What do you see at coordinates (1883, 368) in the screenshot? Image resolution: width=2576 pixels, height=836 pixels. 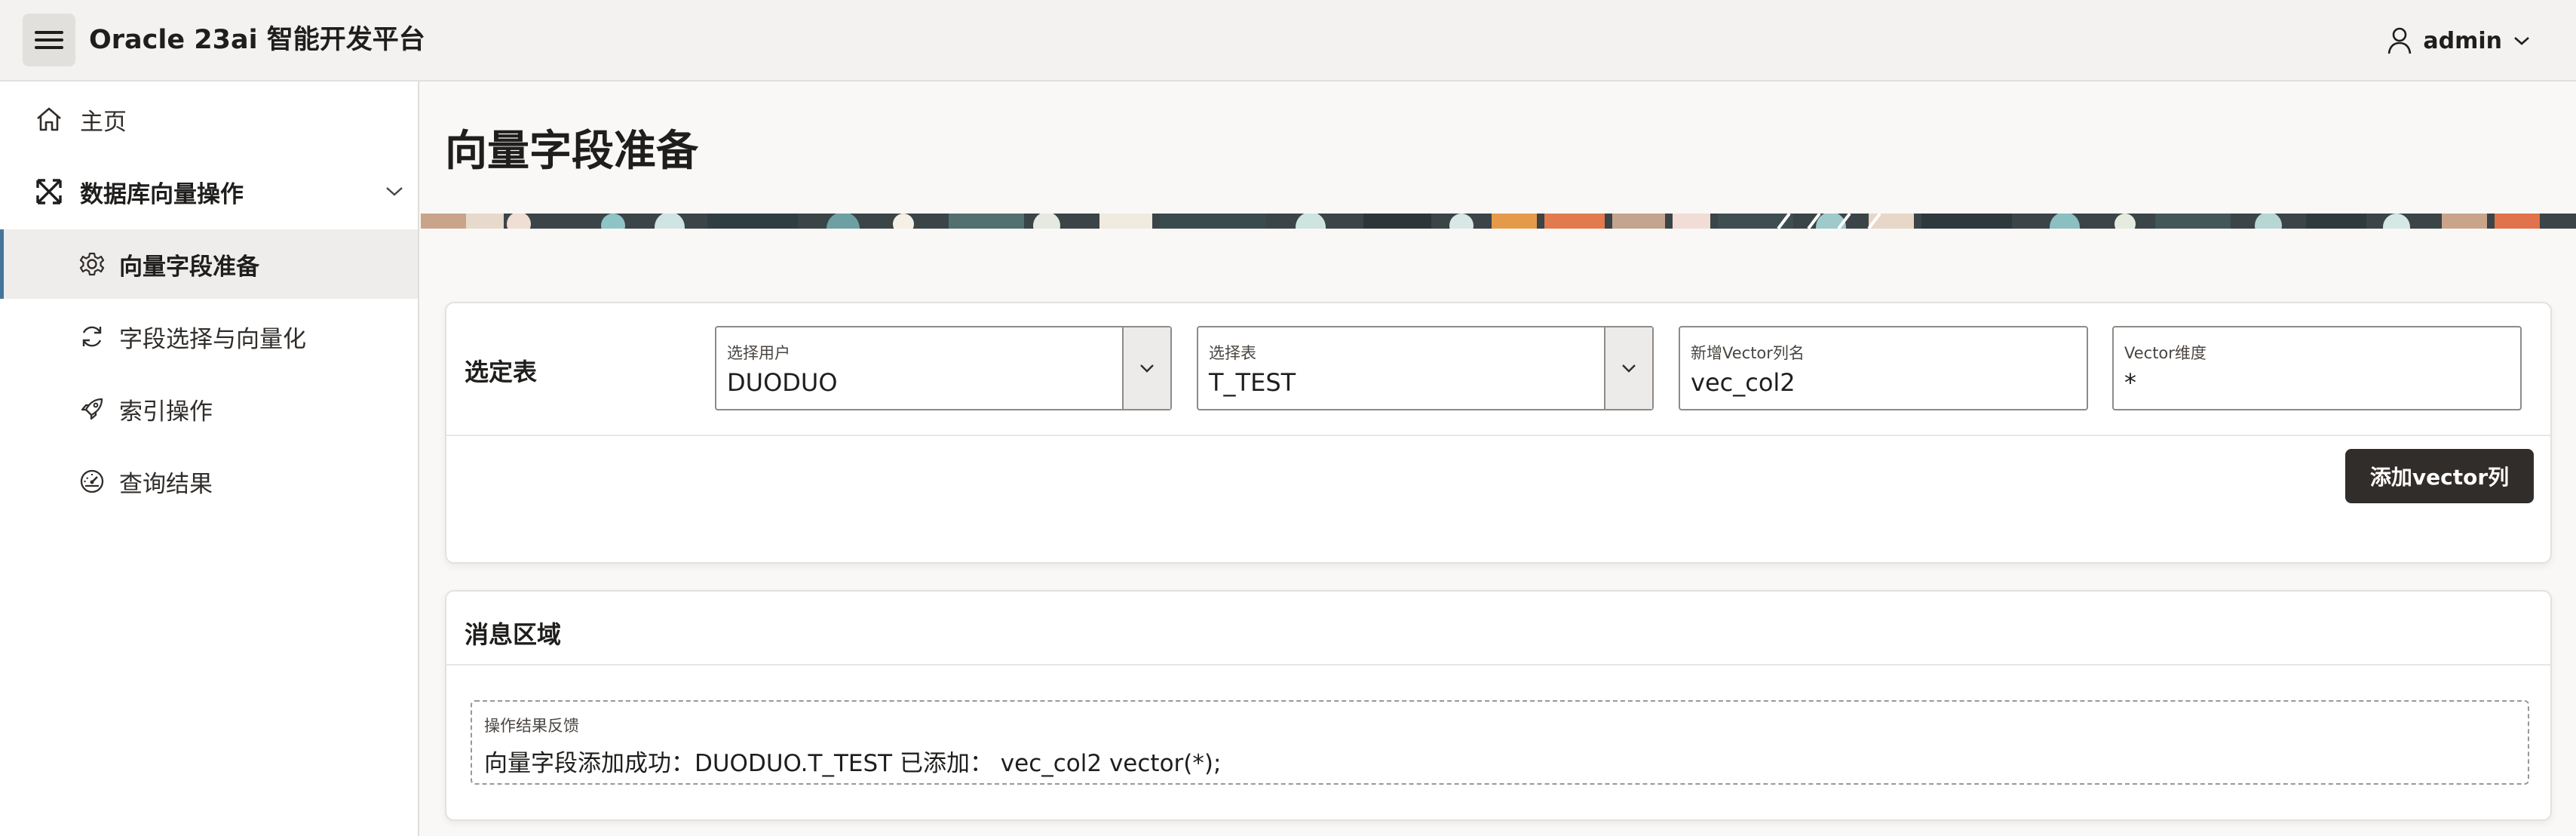 I see `vector-column-name-input: 新增Vector列名 vec_col2` at bounding box center [1883, 368].